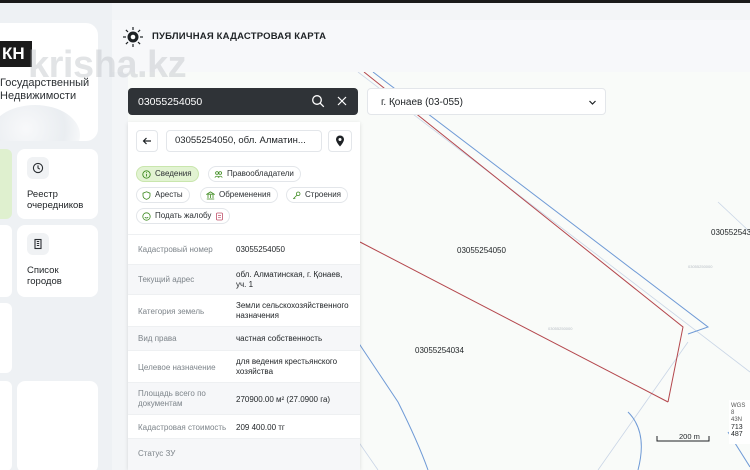  What do you see at coordinates (287, 366) in the screenshot?
I see `row-value: для ведения крестьянского хозяйства` at bounding box center [287, 366].